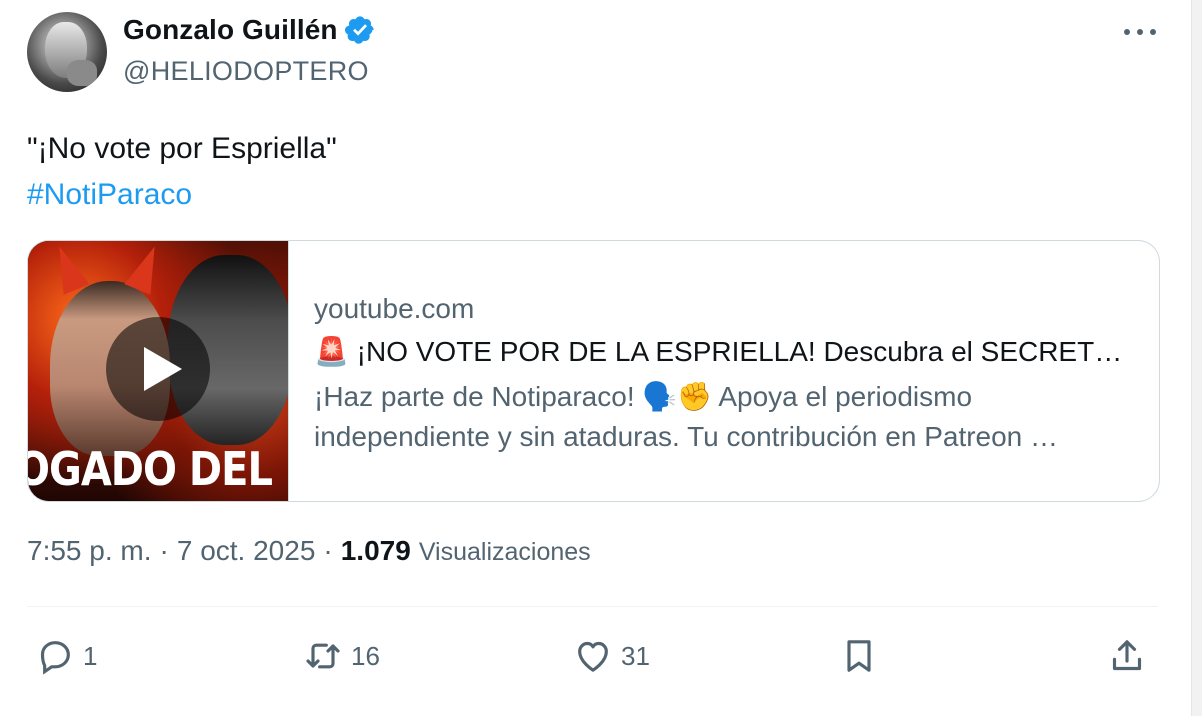 The width and height of the screenshot is (1202, 716). Describe the element at coordinates (90, 655) in the screenshot. I see `reply-count: 1` at that location.